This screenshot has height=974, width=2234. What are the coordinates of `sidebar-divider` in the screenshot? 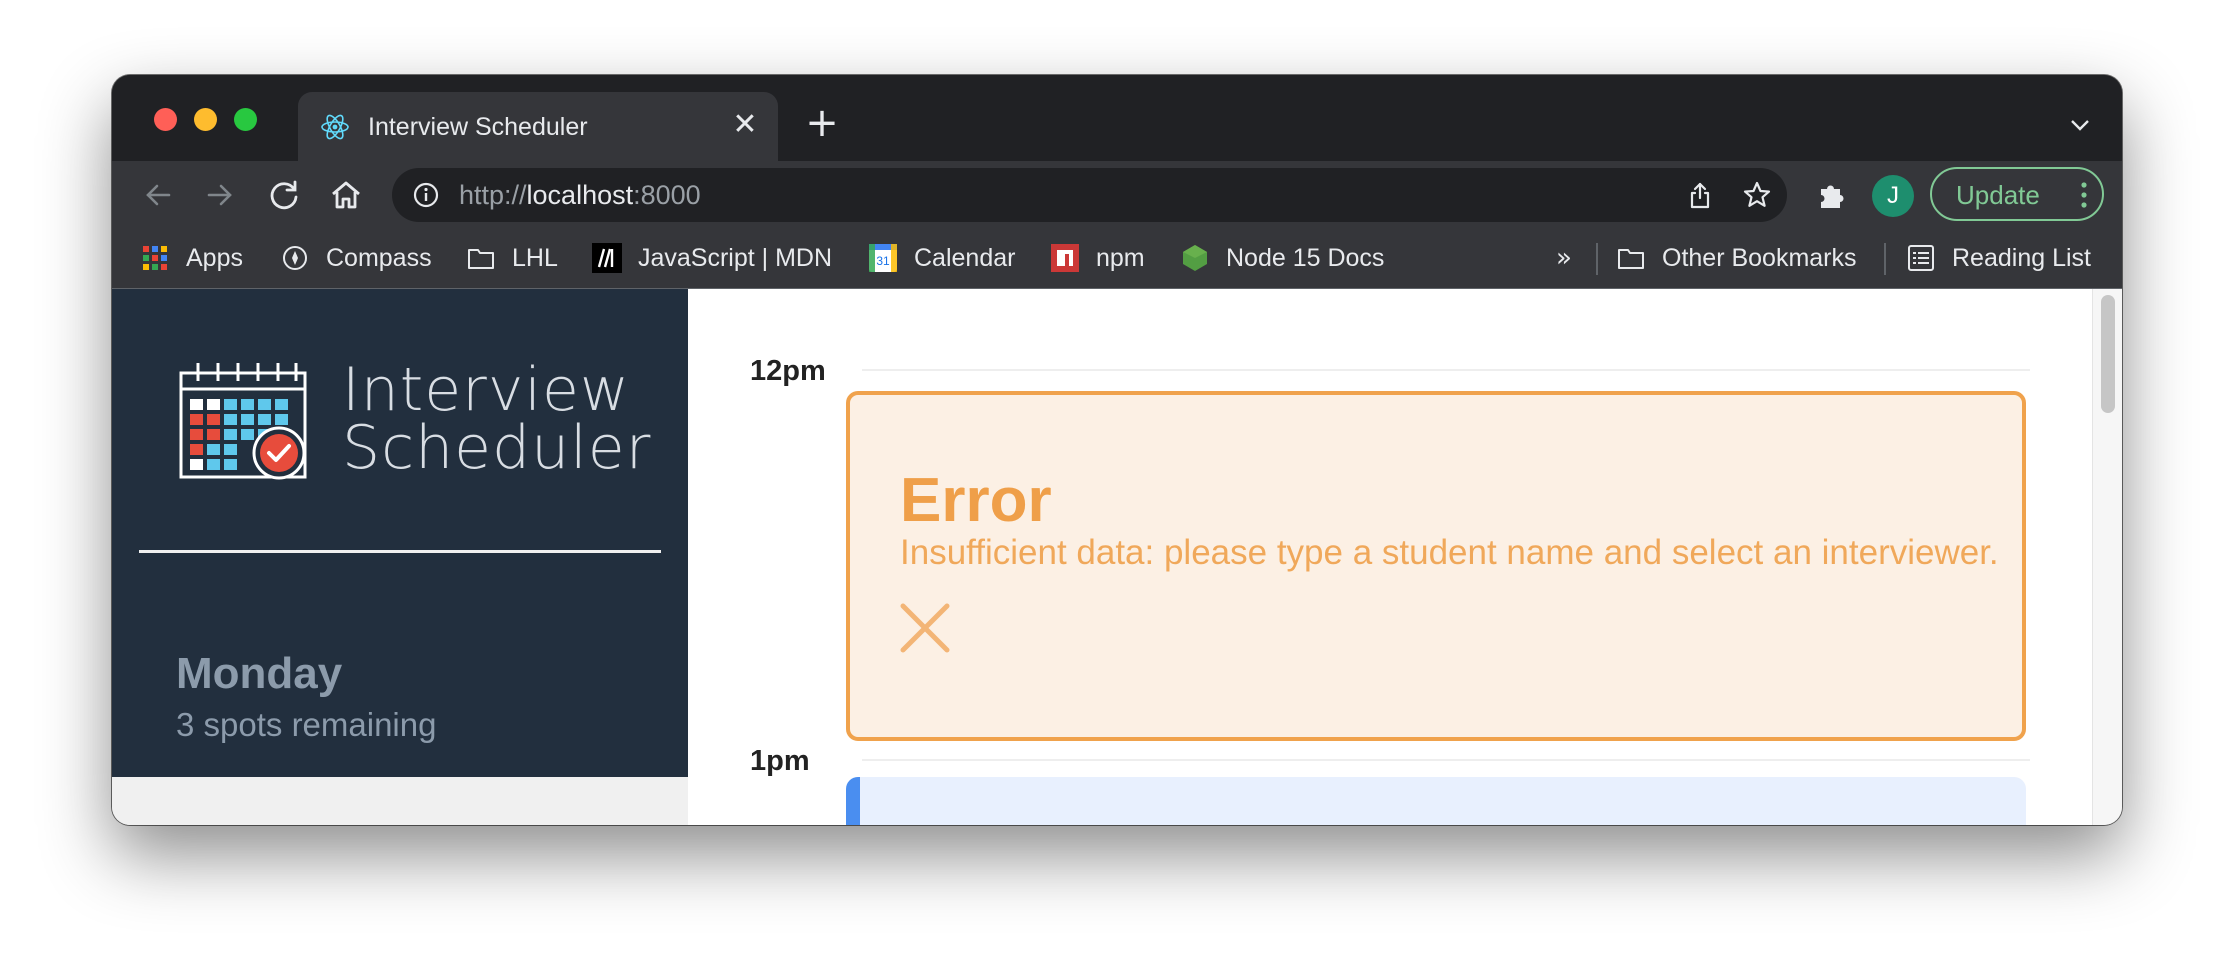 It's located at (400, 551).